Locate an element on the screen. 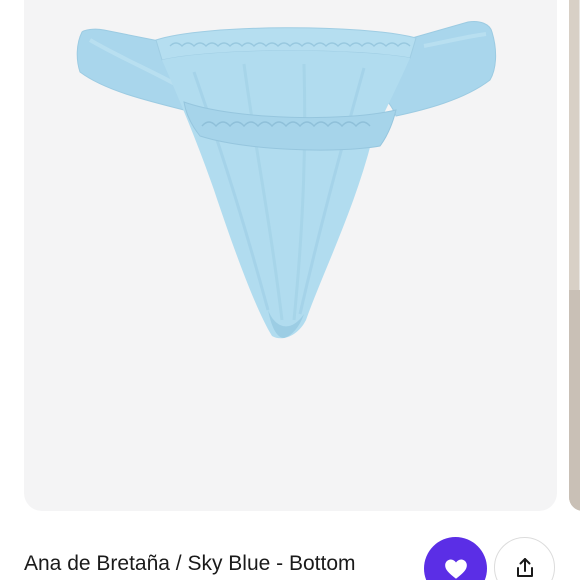 This screenshot has height=580, width=580. next-image-shade is located at coordinates (574, 400).